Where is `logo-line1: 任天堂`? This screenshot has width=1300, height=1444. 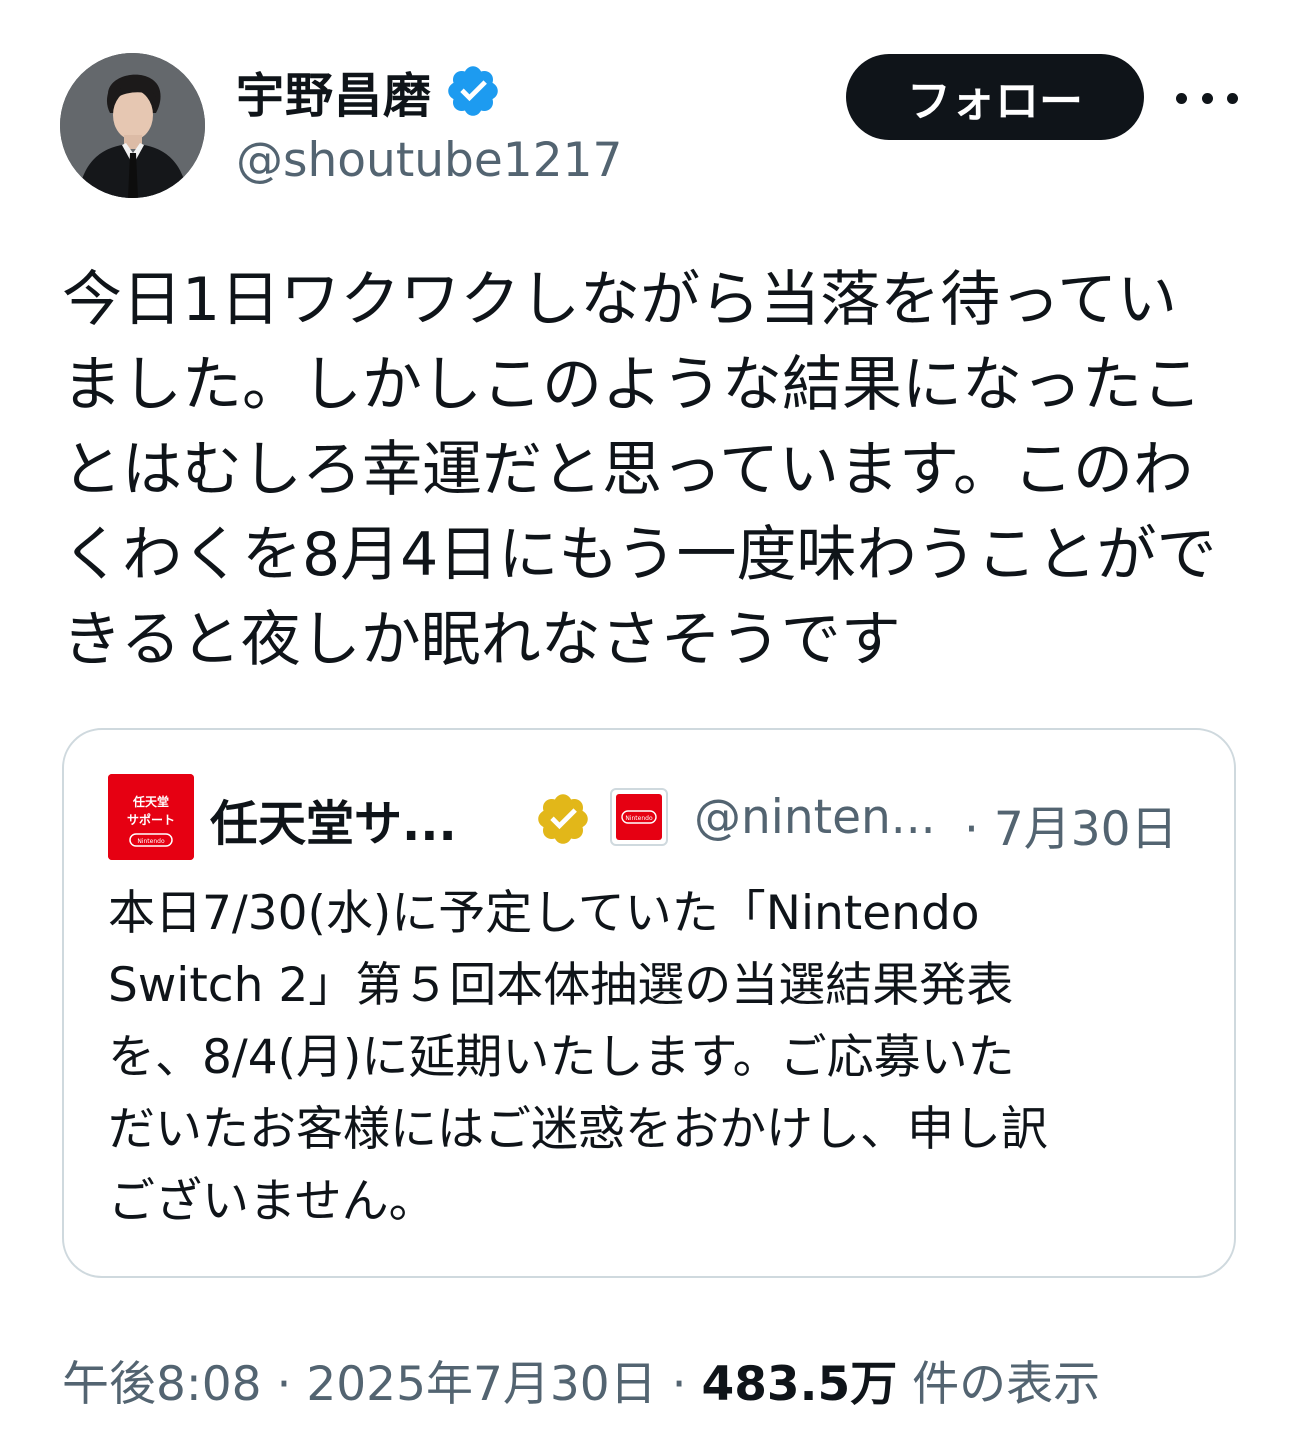
logo-line1: 任天堂 is located at coordinates (150, 801).